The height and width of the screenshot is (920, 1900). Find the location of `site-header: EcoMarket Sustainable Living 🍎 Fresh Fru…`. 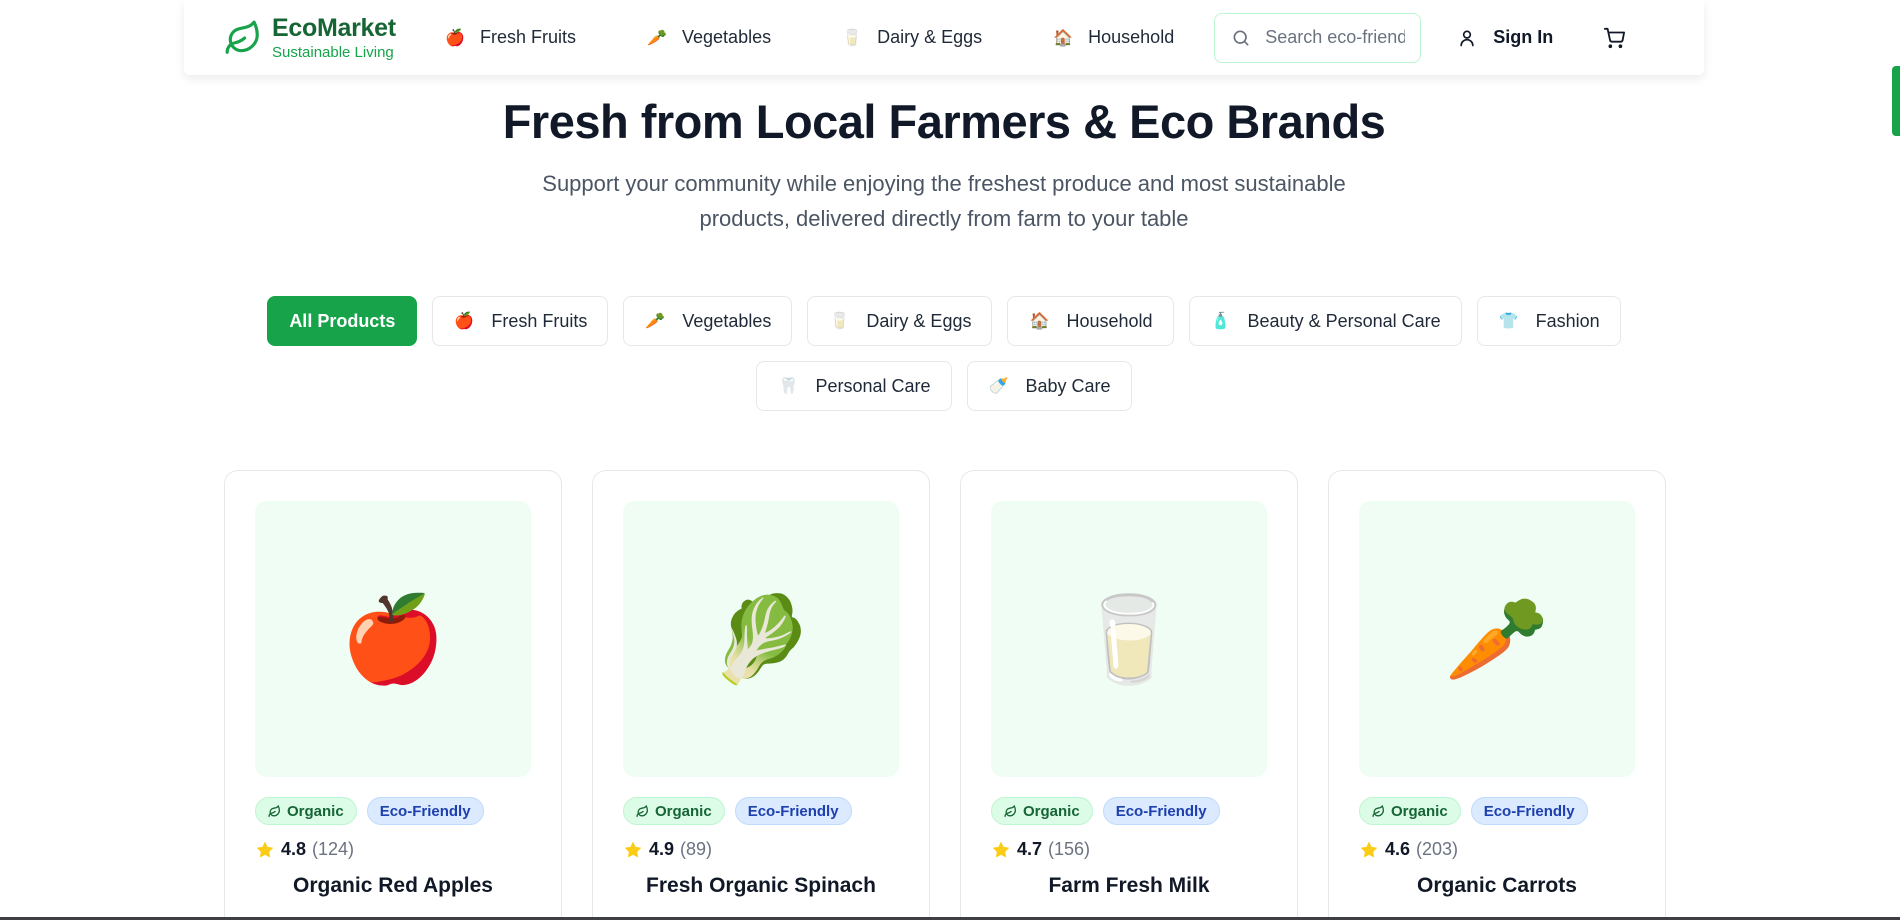

site-header: EcoMarket Sustainable Living 🍎 Fresh Fru… is located at coordinates (944, 37).